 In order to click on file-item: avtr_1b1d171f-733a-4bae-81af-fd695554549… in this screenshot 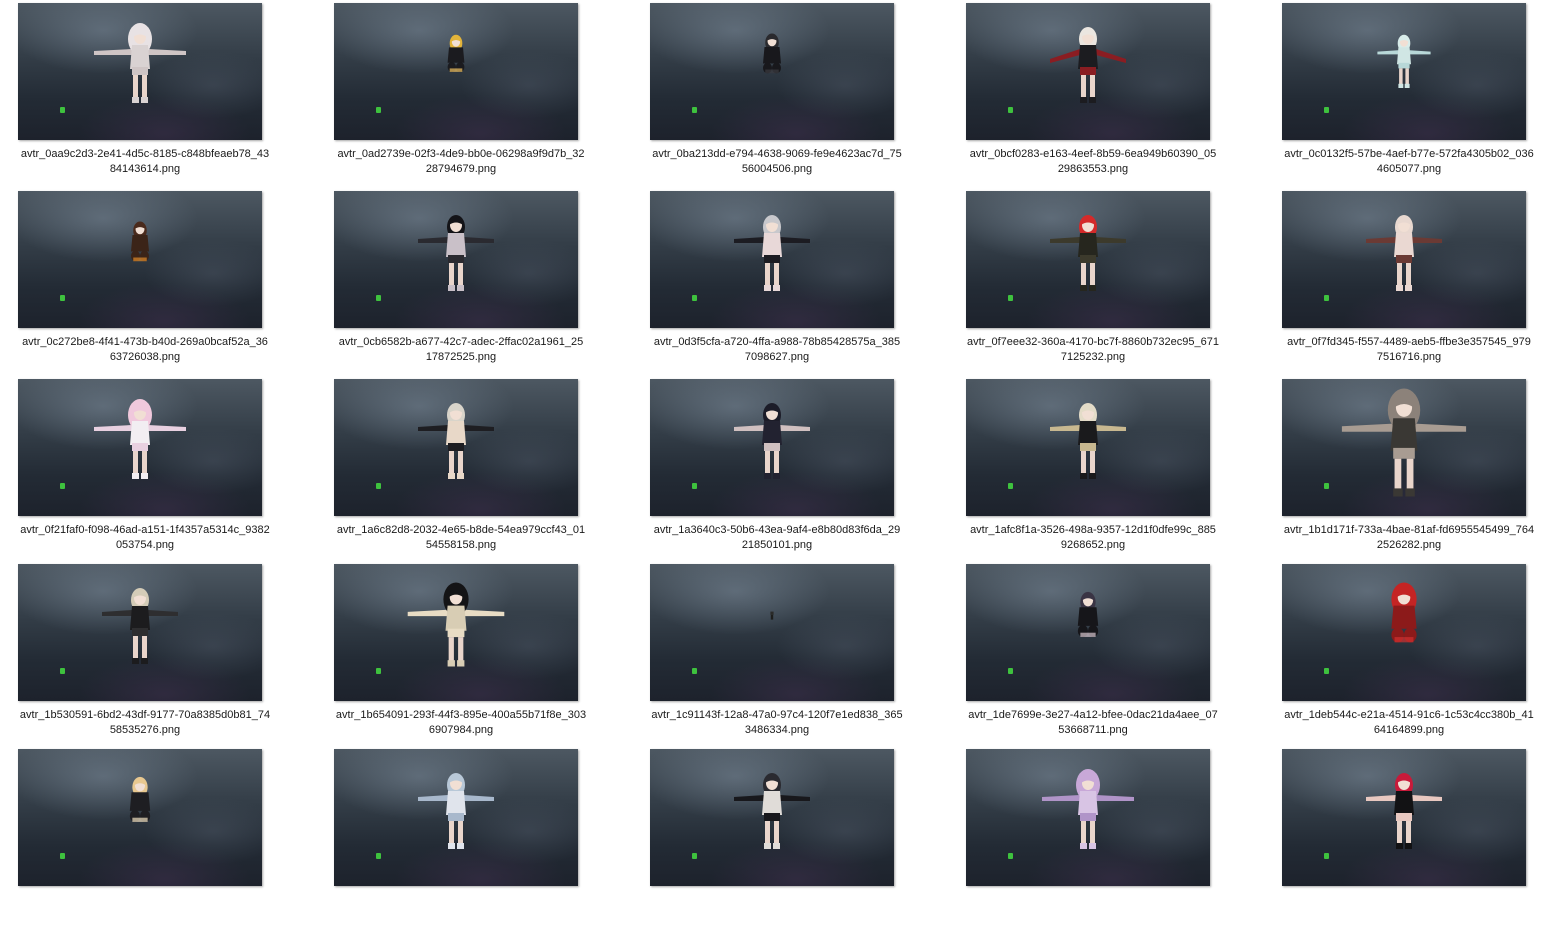, I will do `click(1407, 468)`.